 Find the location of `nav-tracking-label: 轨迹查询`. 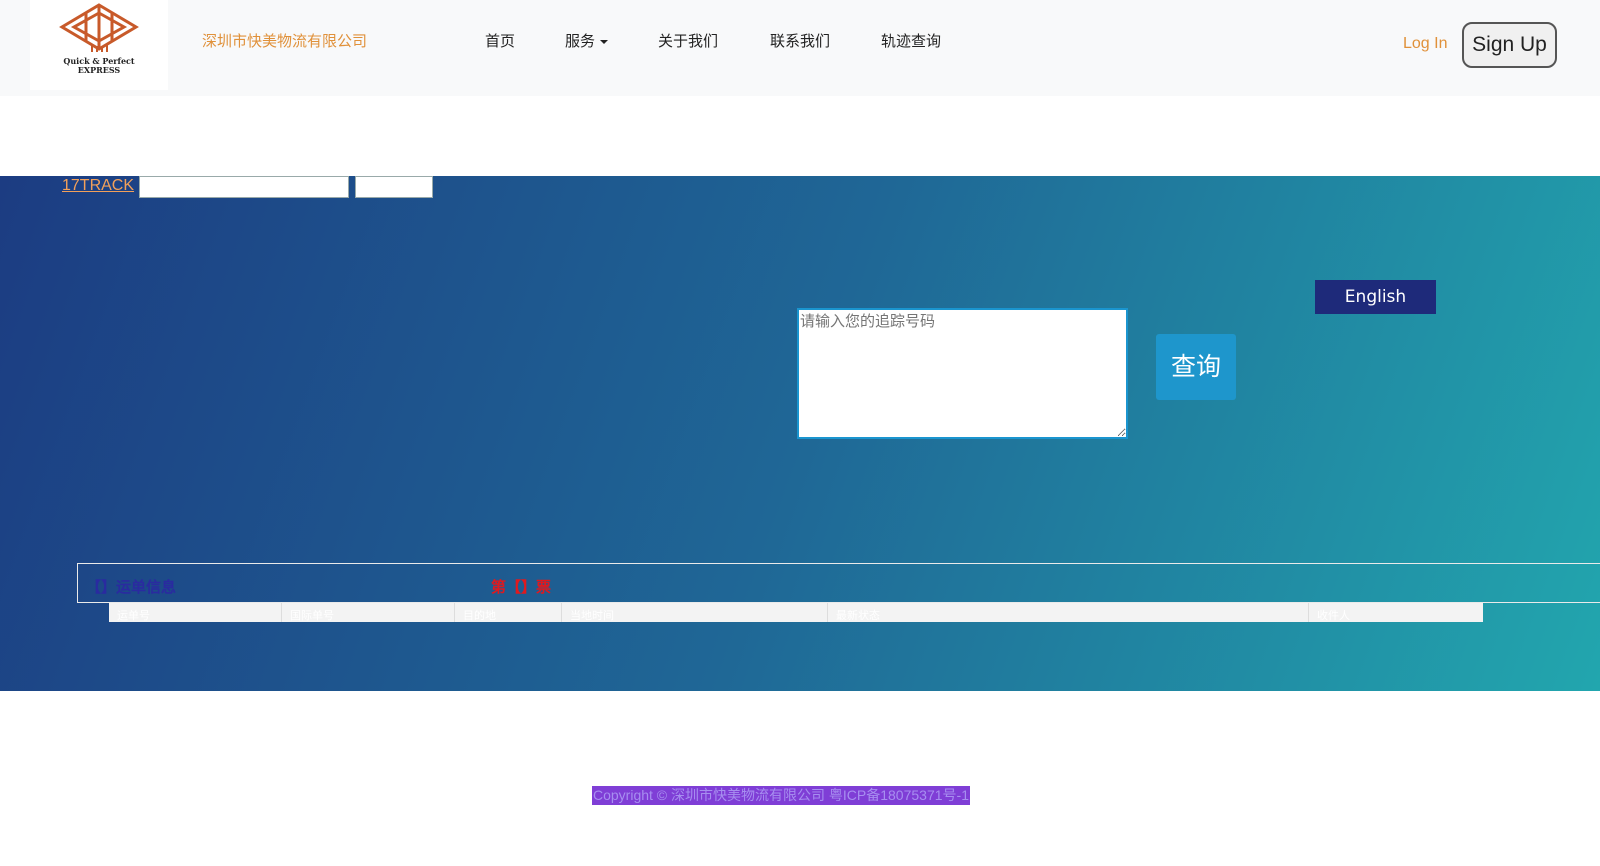

nav-tracking-label: 轨迹查询 is located at coordinates (911, 41).